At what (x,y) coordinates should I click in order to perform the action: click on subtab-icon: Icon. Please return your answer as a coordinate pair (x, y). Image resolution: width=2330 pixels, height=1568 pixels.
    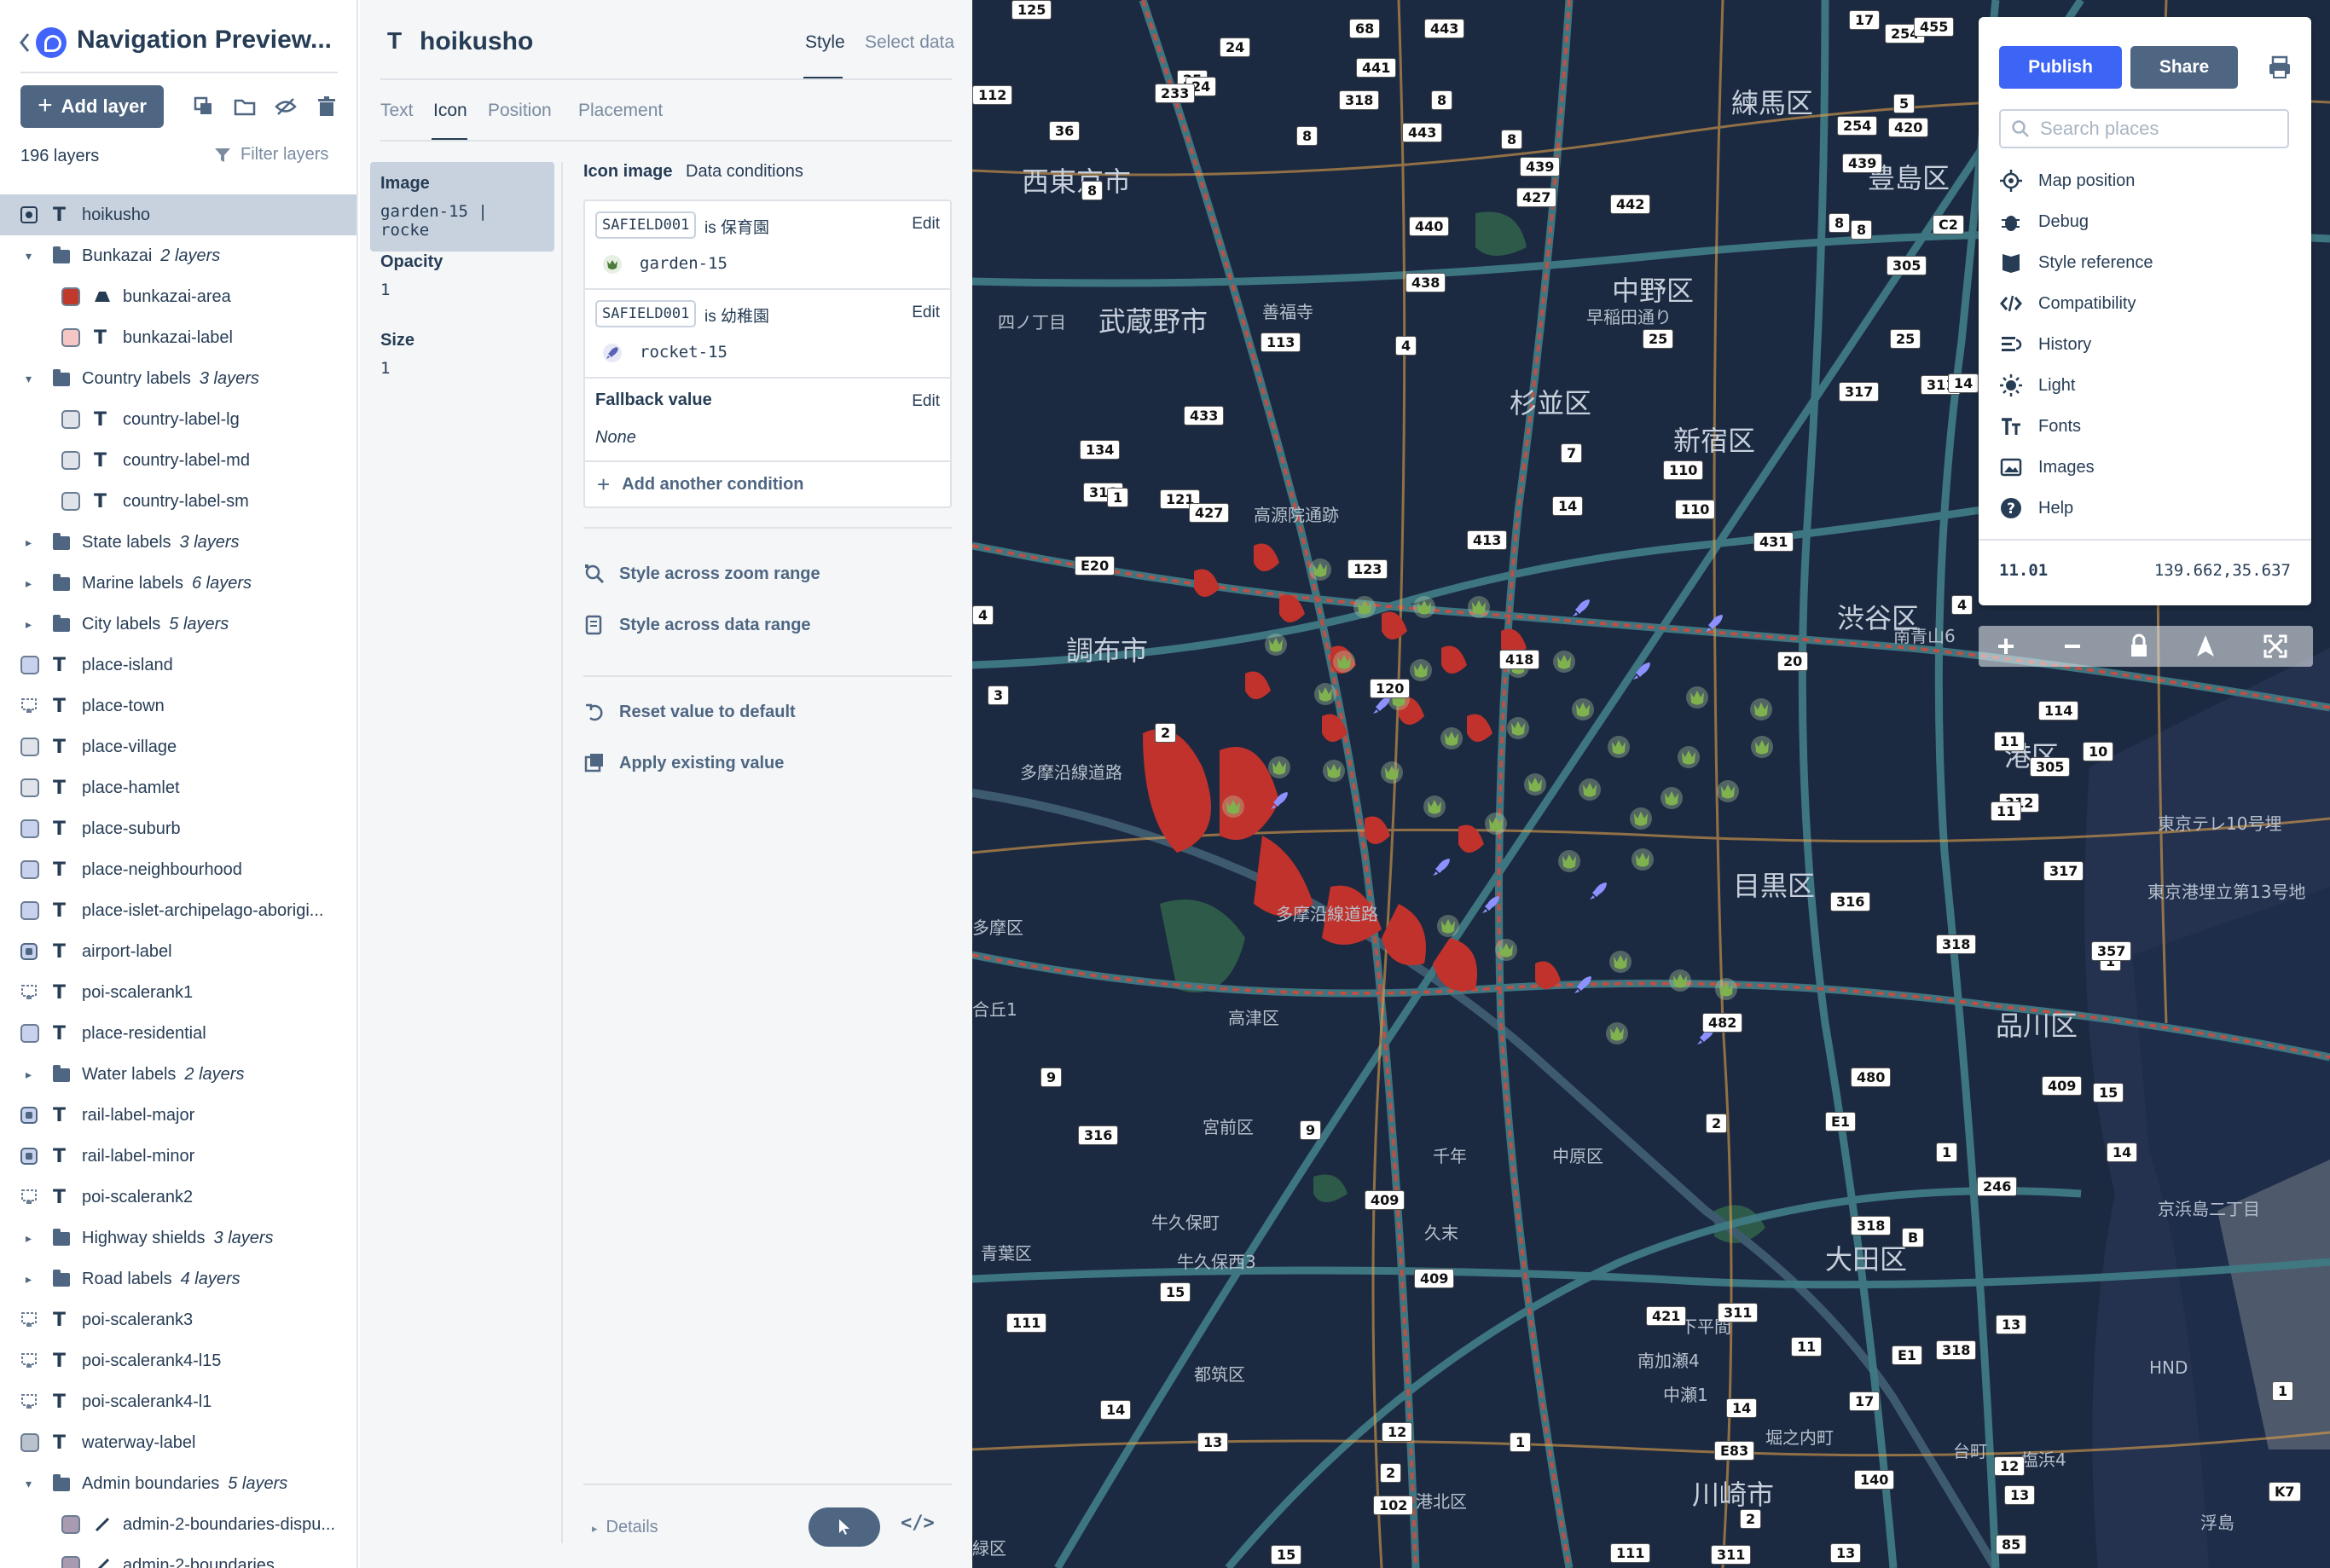
    Looking at the image, I should click on (450, 111).